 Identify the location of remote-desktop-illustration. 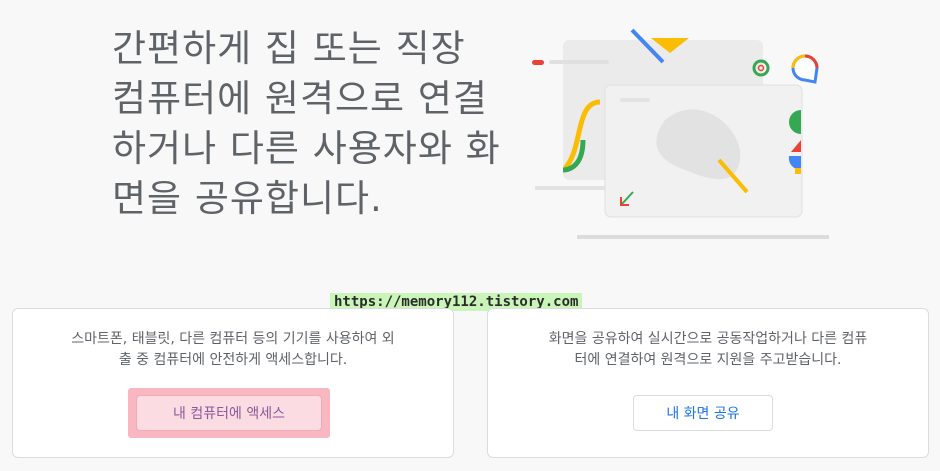
(680, 133).